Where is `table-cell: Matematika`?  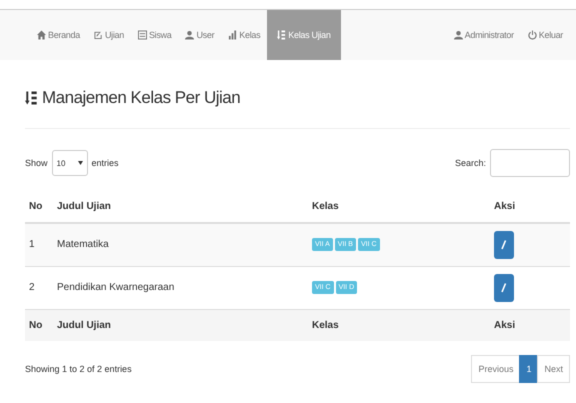
table-cell: Matematika is located at coordinates (180, 244).